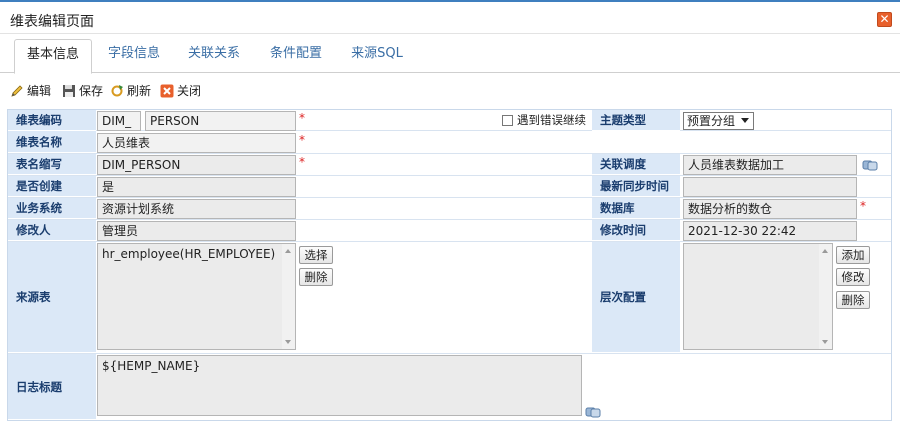 The width and height of the screenshot is (900, 424). Describe the element at coordinates (52, 297) in the screenshot. I see `source-label: 来源表` at that location.